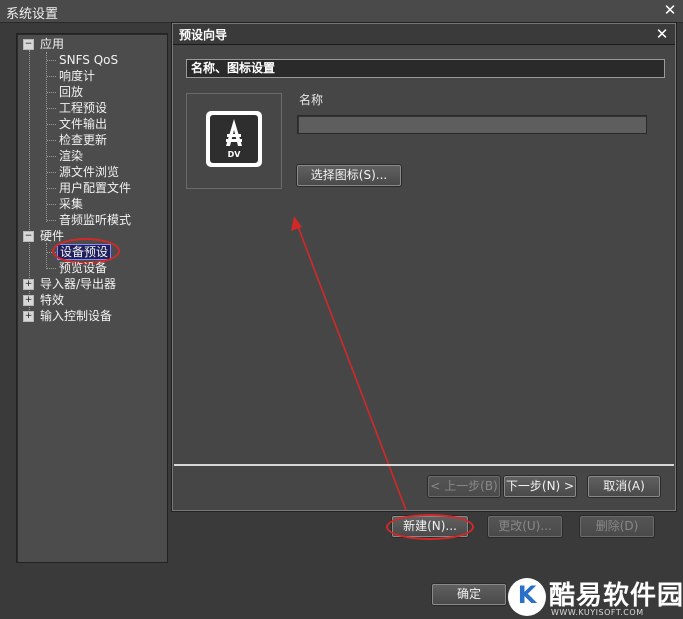  I want to click on tree-item-label: 用户配置文件, so click(95, 188).